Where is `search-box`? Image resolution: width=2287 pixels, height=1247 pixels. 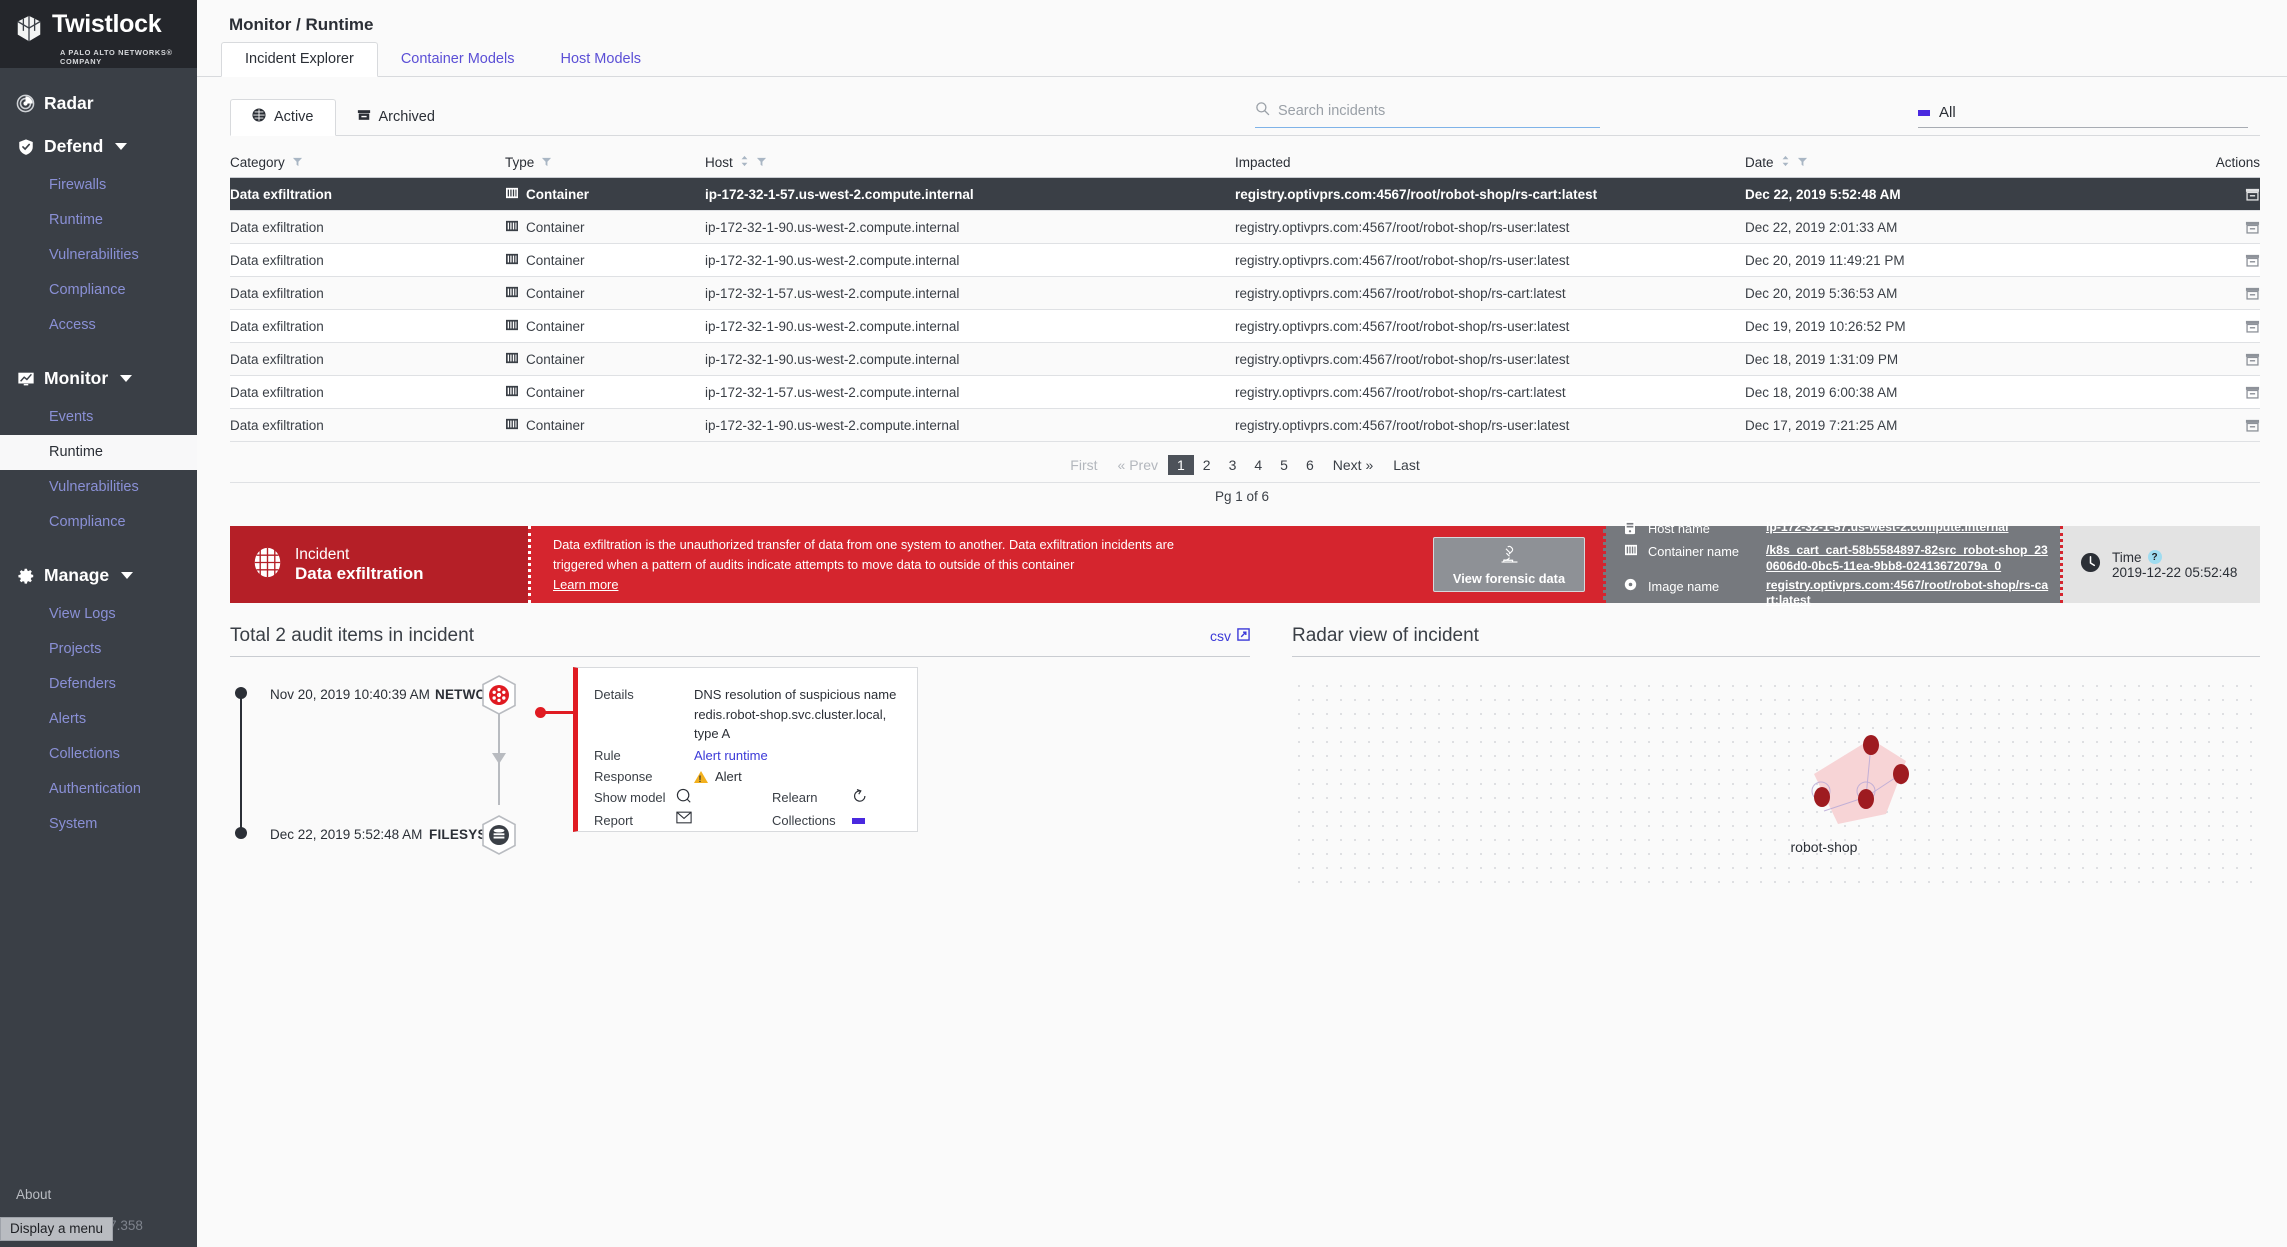
search-box is located at coordinates (1427, 114).